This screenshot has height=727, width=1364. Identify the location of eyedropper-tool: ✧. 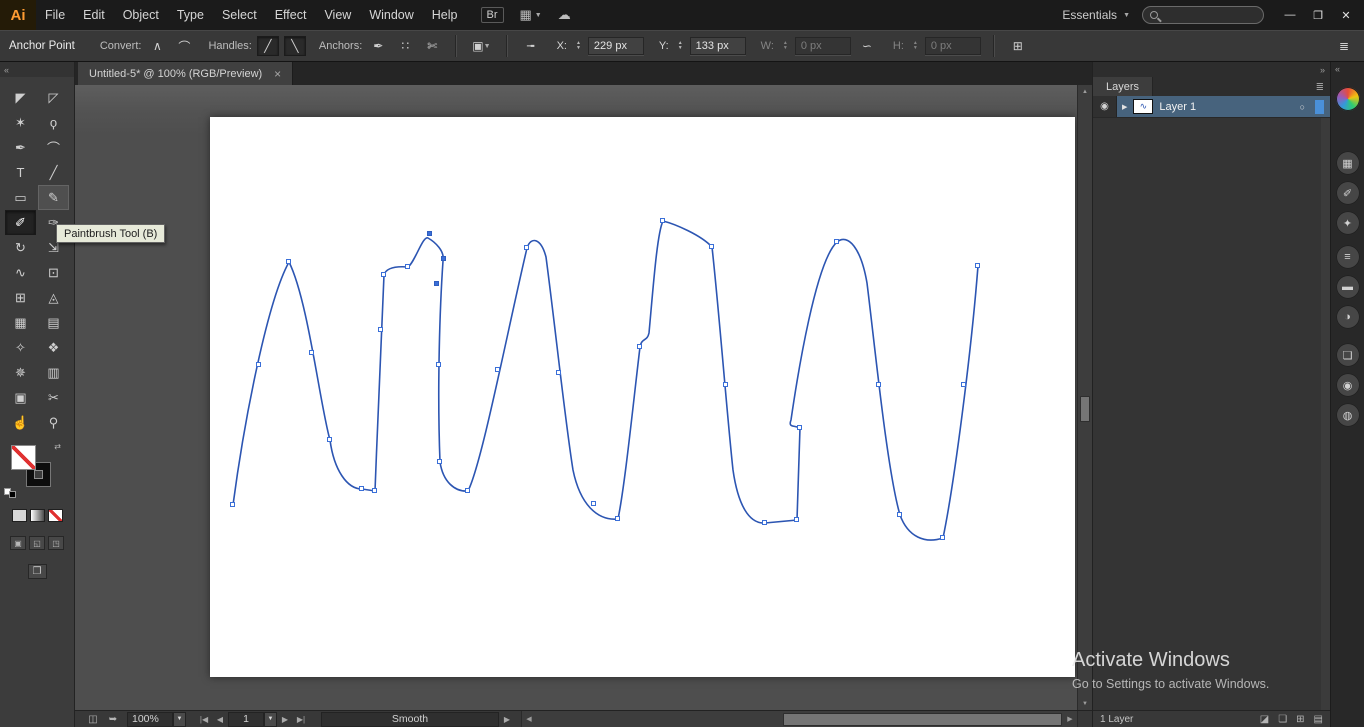
(20, 347).